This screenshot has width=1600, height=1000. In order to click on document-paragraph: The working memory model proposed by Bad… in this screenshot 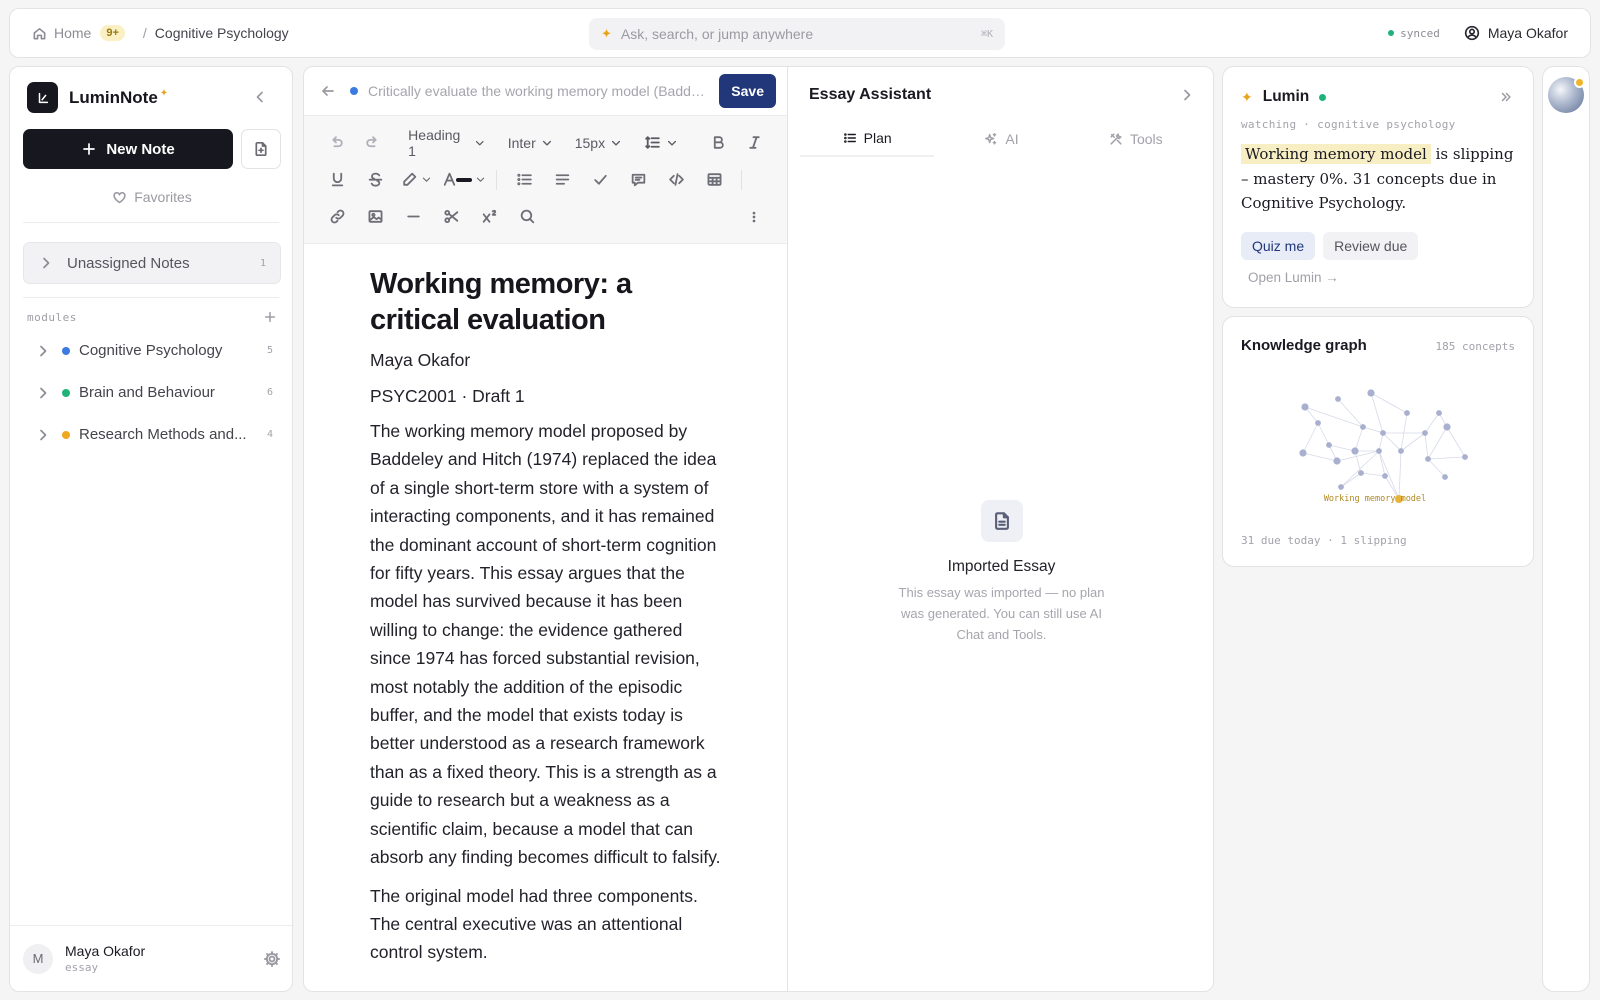, I will do `click(548, 644)`.